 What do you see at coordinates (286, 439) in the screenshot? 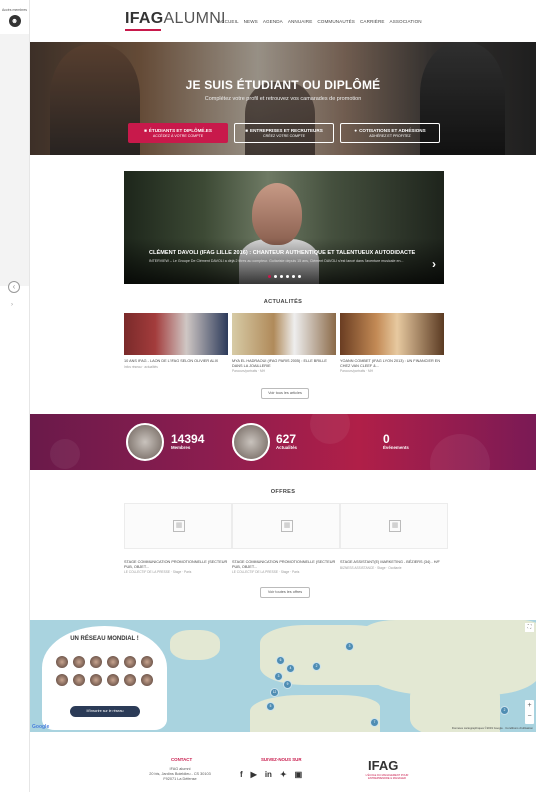
I see `news-count: 627` at bounding box center [286, 439].